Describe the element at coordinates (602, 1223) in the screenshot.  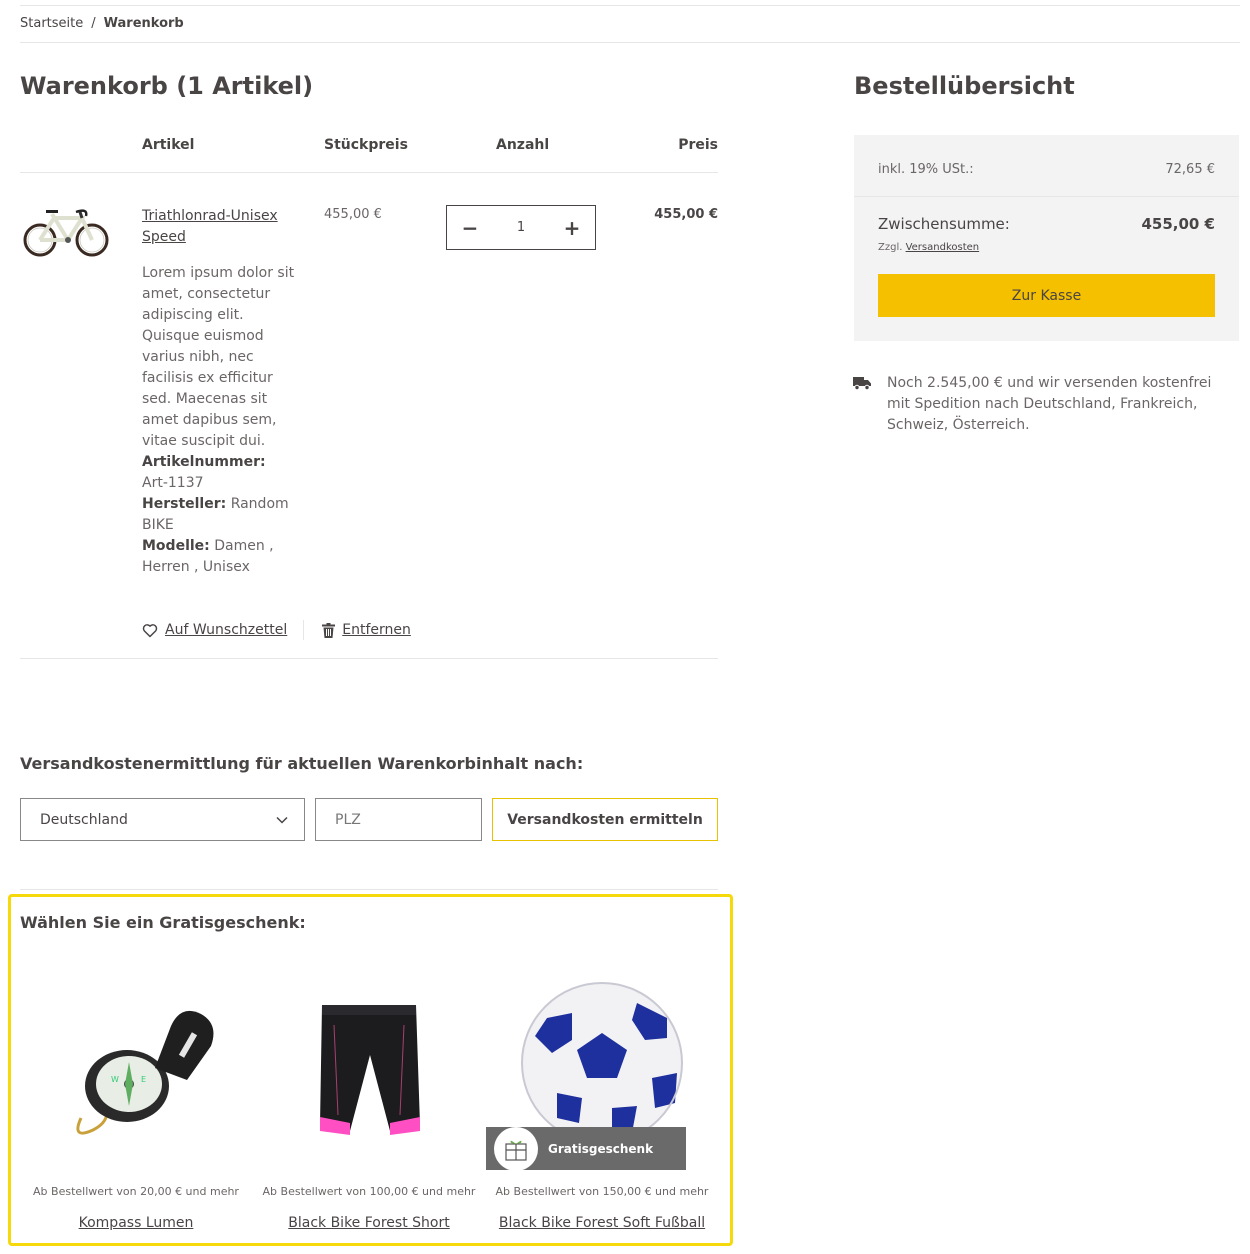
I see `gift-name-link: Black Bike Forest Soft Fußball` at that location.